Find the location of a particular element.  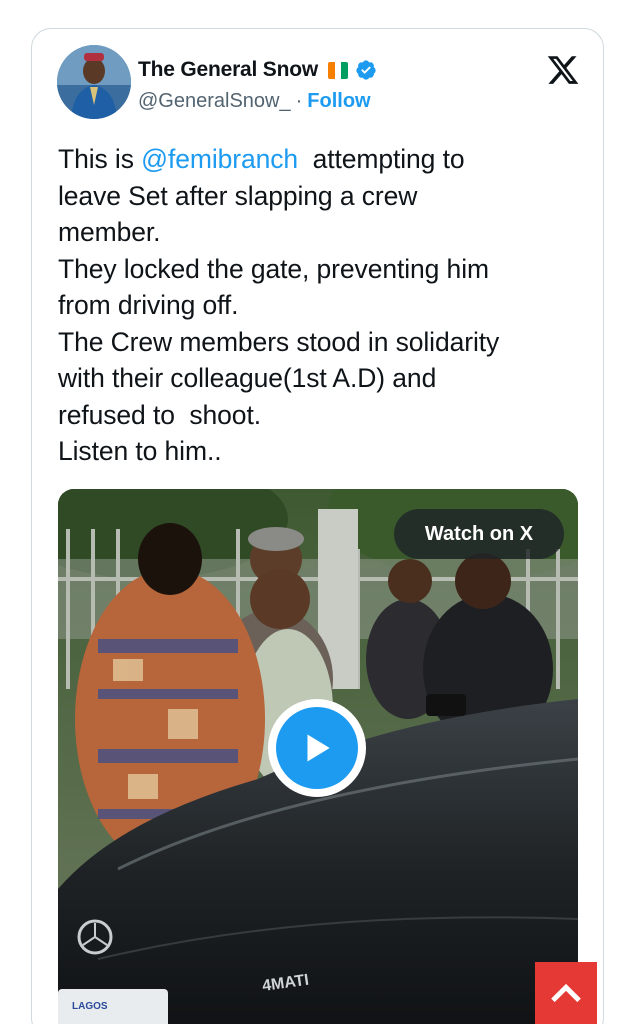

avatar is located at coordinates (94, 82).